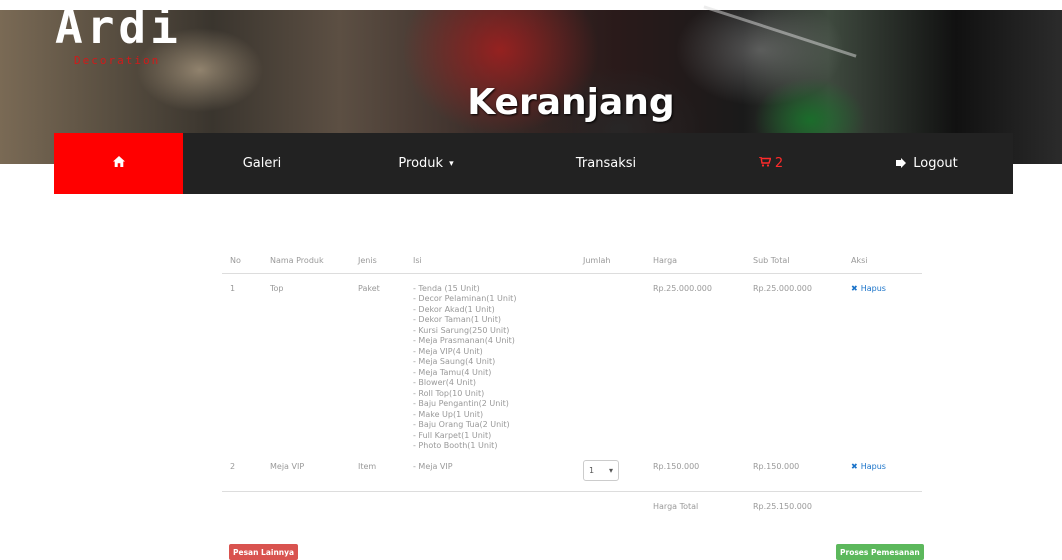 The image size is (1062, 560). Describe the element at coordinates (455, 445) in the screenshot. I see `isi-item: - Photo Booth(1 Unit)` at that location.